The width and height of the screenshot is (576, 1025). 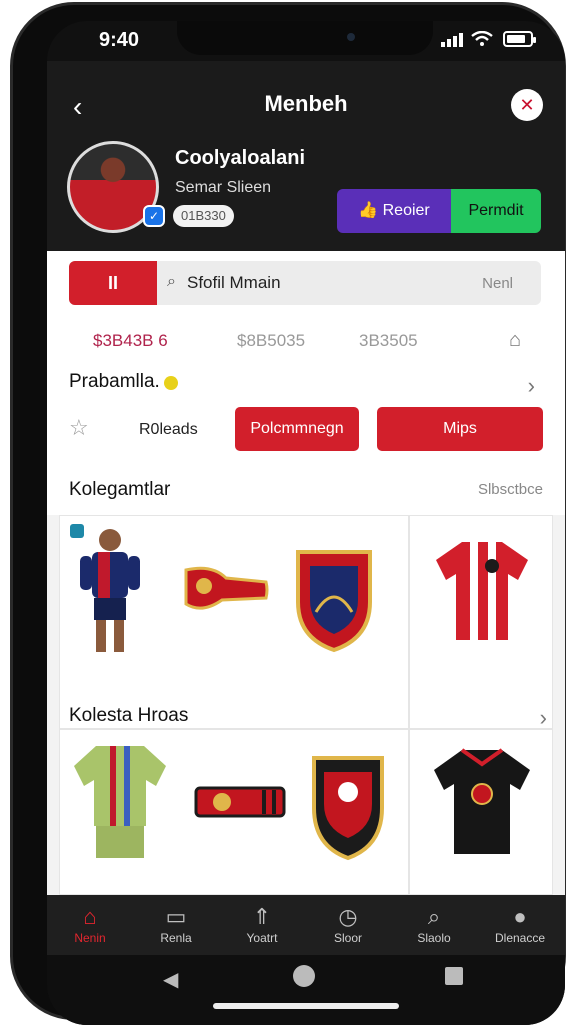 I want to click on nav-item-home: ⌂ Nenin, so click(x=90, y=924).